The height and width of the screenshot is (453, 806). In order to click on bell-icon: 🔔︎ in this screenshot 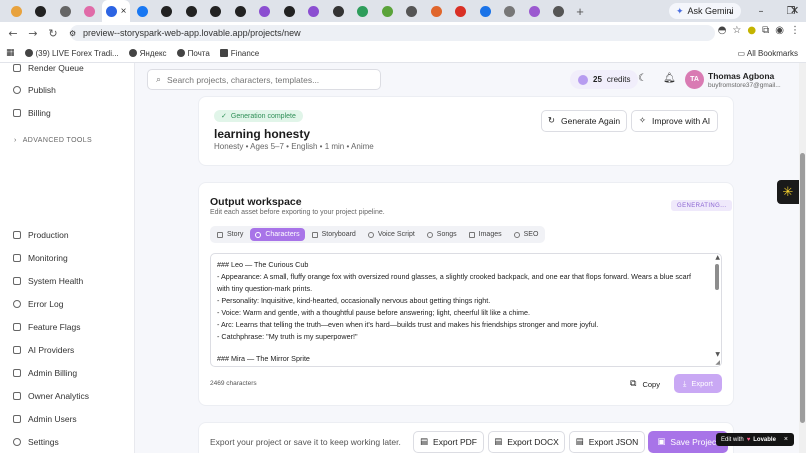, I will do `click(669, 78)`.